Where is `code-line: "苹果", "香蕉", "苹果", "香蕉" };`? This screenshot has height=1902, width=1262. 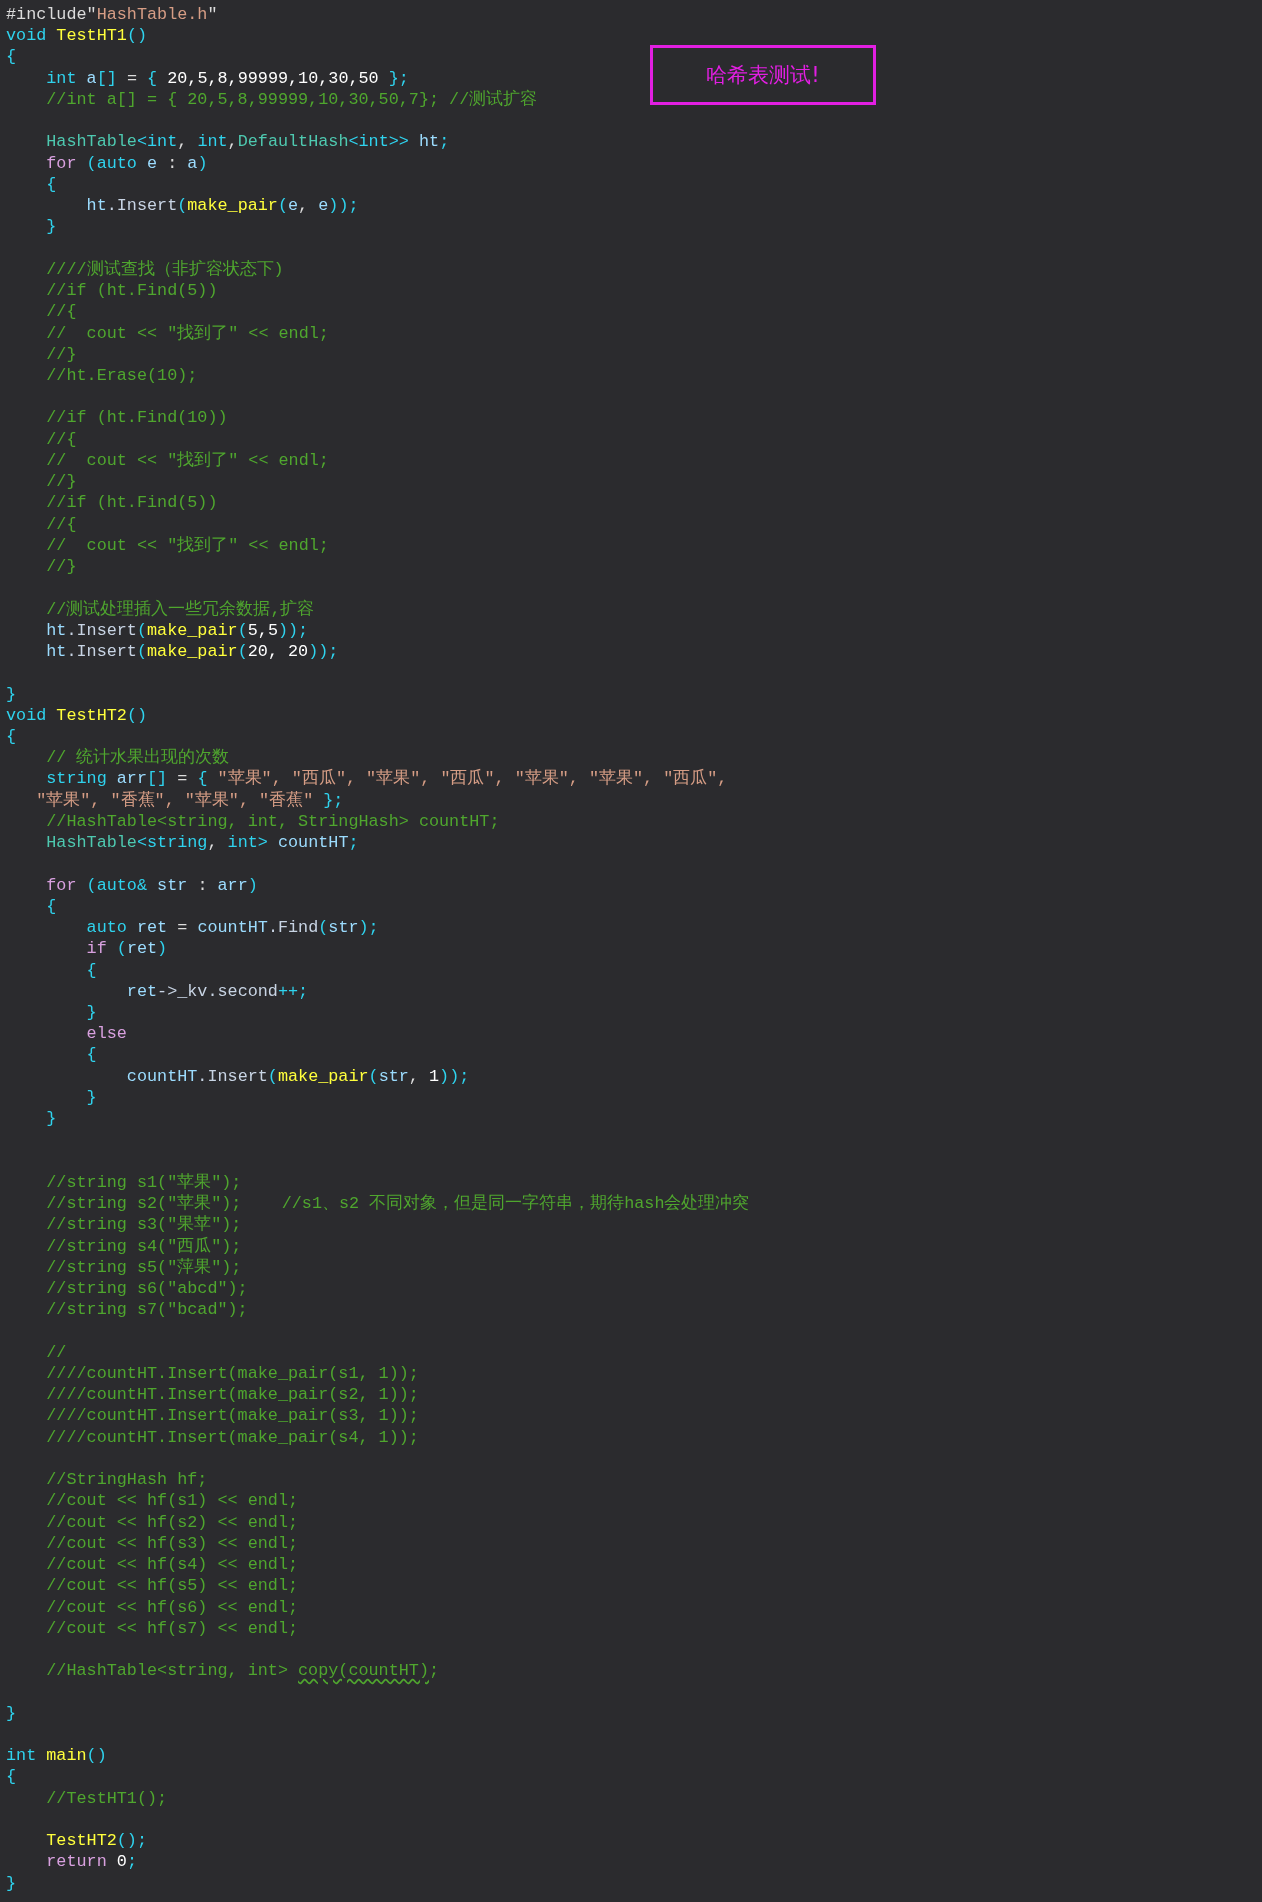 code-line: "苹果", "香蕉", "苹果", "香蕉" }; is located at coordinates (189, 800).